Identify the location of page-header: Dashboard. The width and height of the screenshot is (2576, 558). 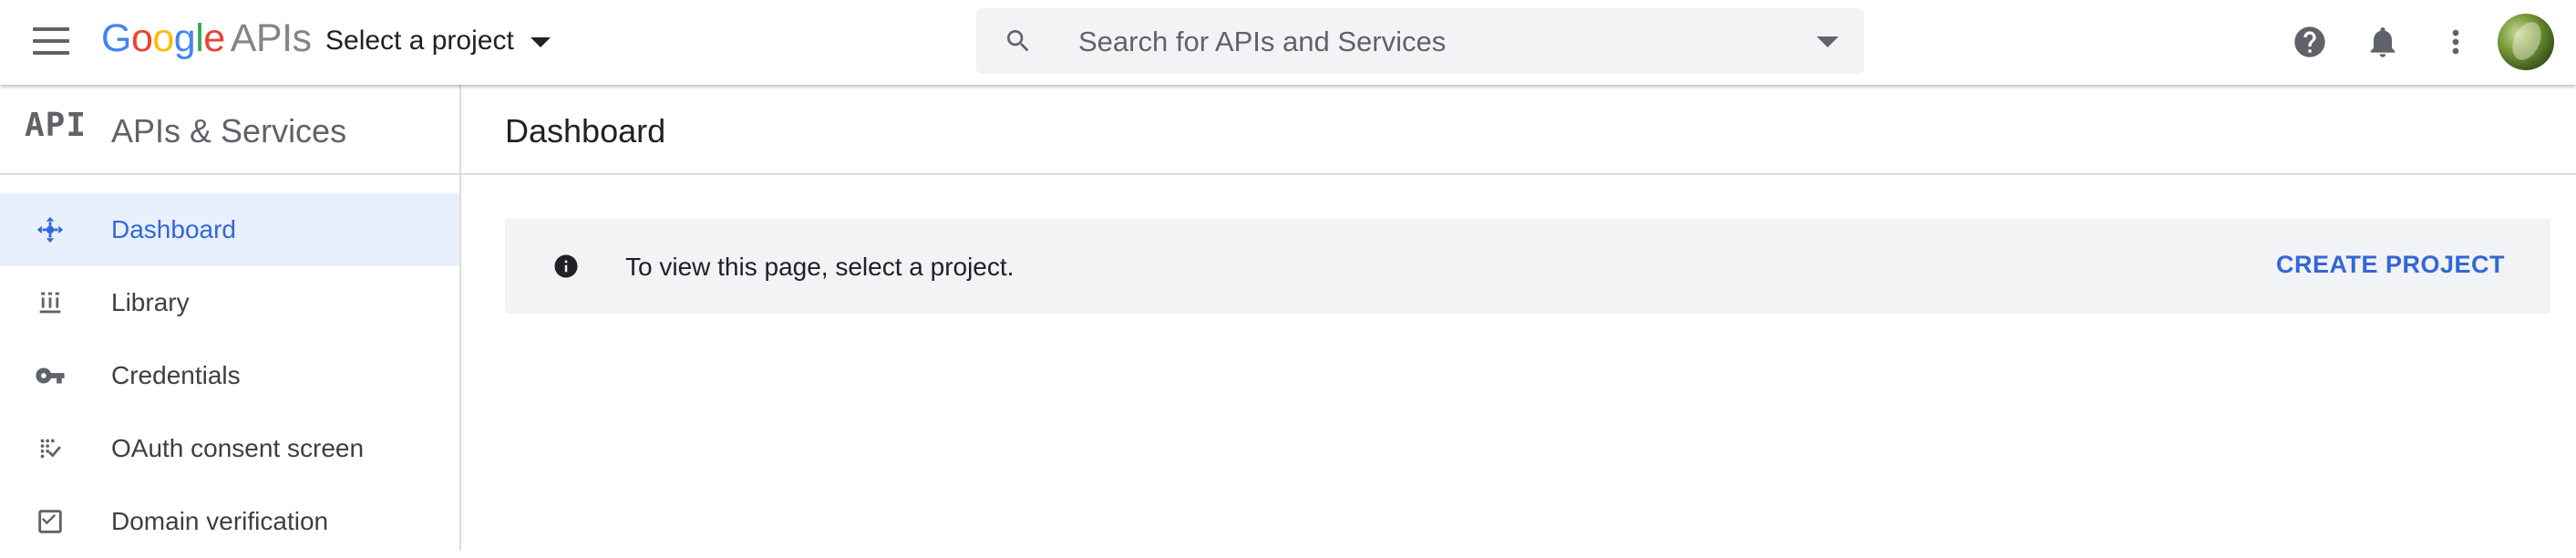
(1518, 130).